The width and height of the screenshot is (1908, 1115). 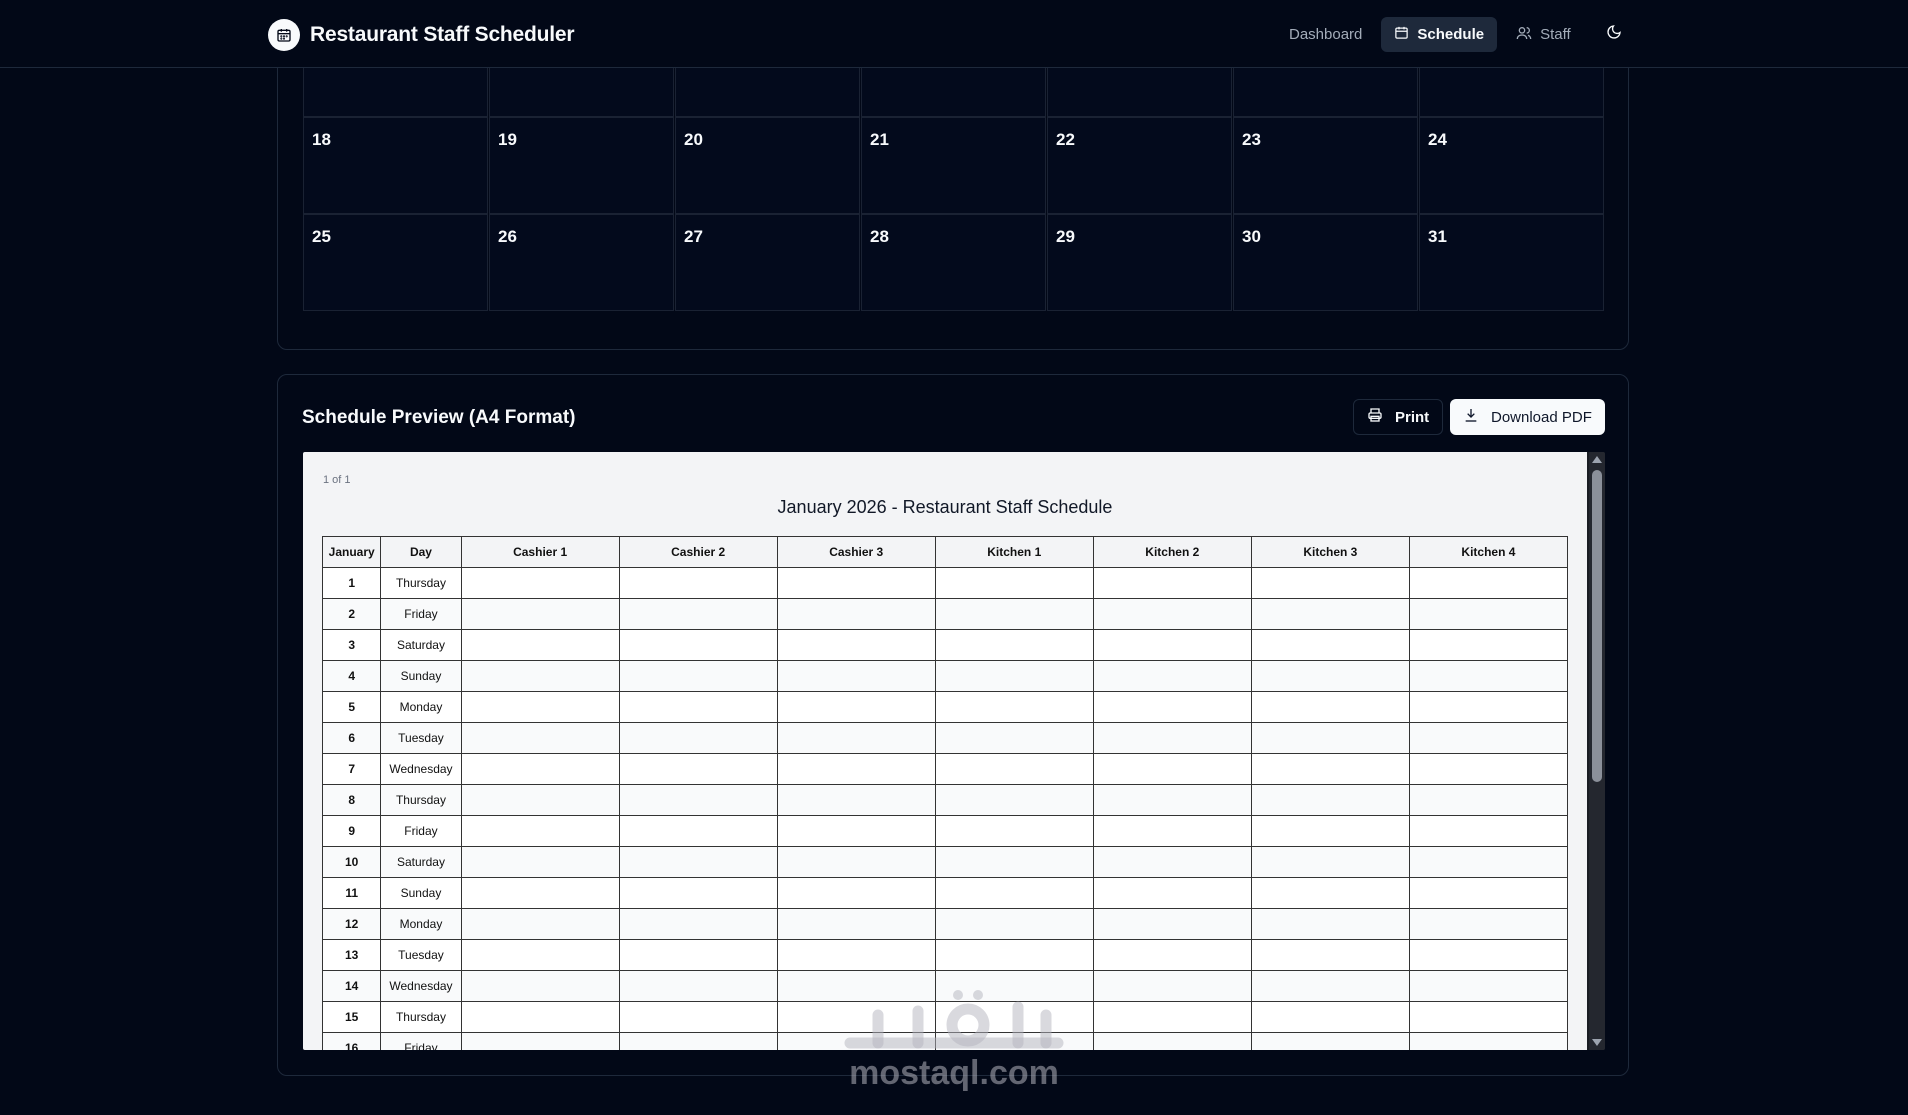 What do you see at coordinates (1617, 35) in the screenshot?
I see `moon-icon` at bounding box center [1617, 35].